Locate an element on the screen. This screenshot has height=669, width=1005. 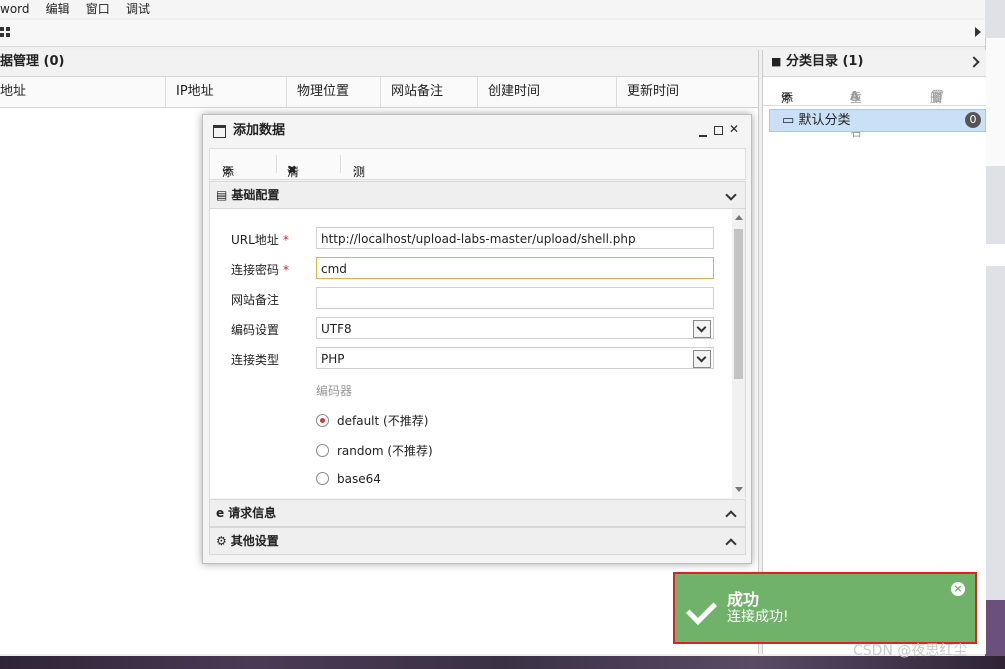
encoder-option-base64: base64 is located at coordinates (348, 479).